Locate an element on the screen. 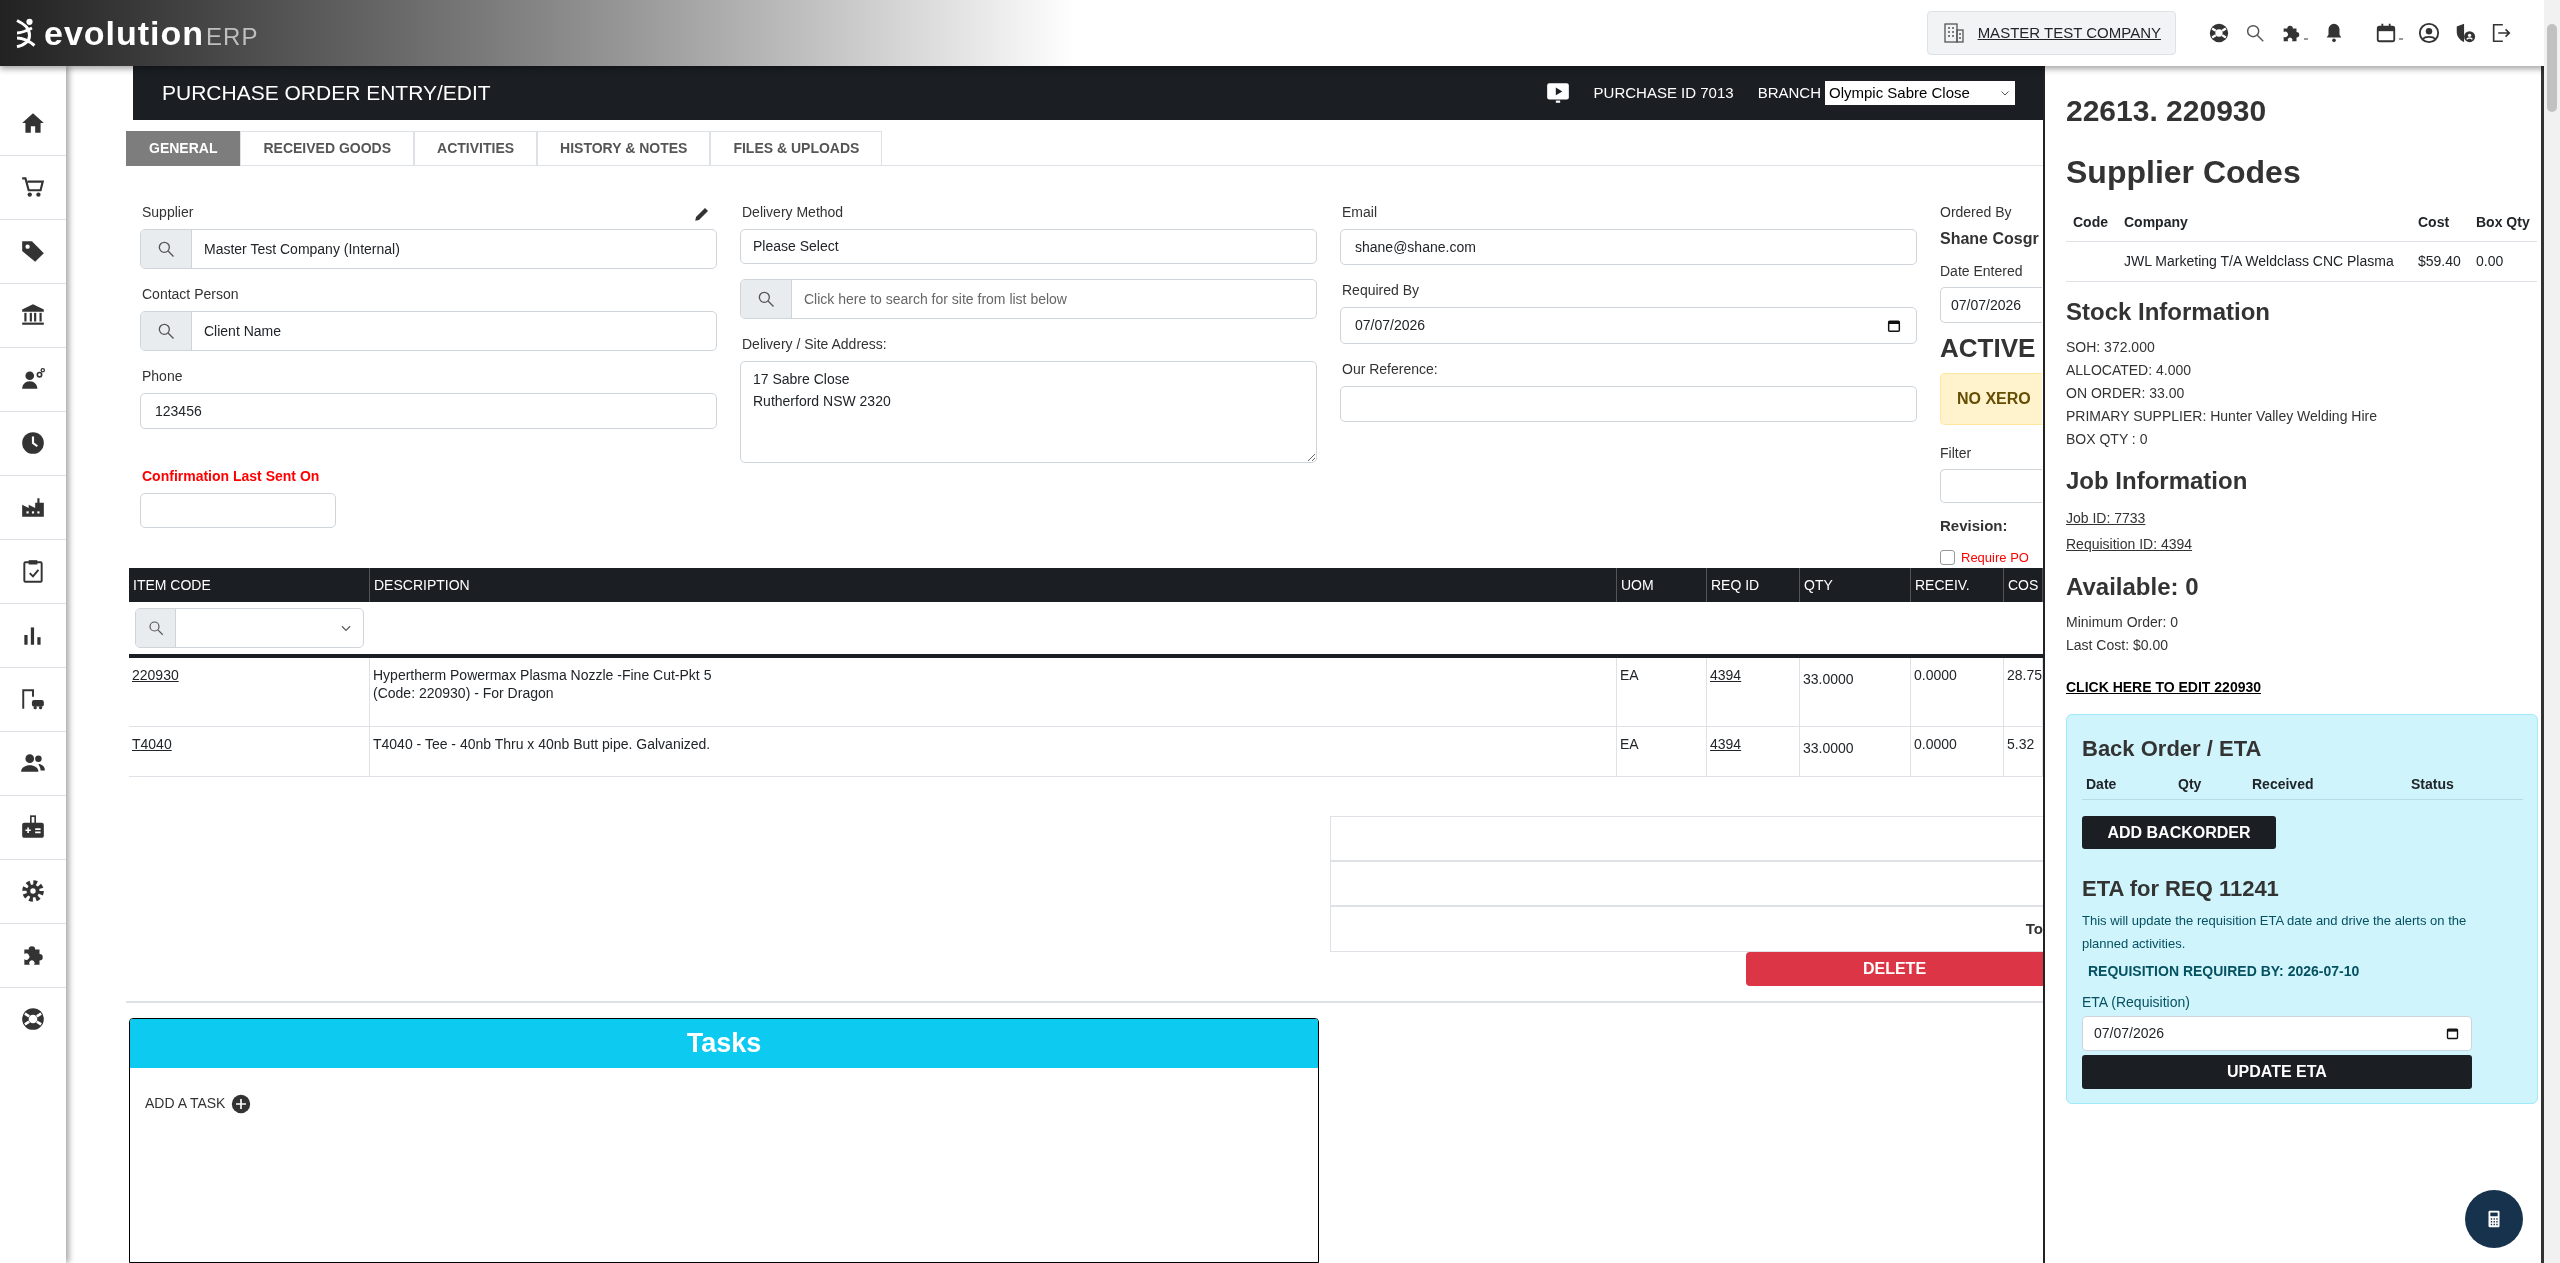 Image resolution: width=2560 pixels, height=1263 pixels. table-cell-text: T4040 - Tee - 40nb Thru x 40nb Butt pipe. Galvanized. is located at coordinates (542, 744).